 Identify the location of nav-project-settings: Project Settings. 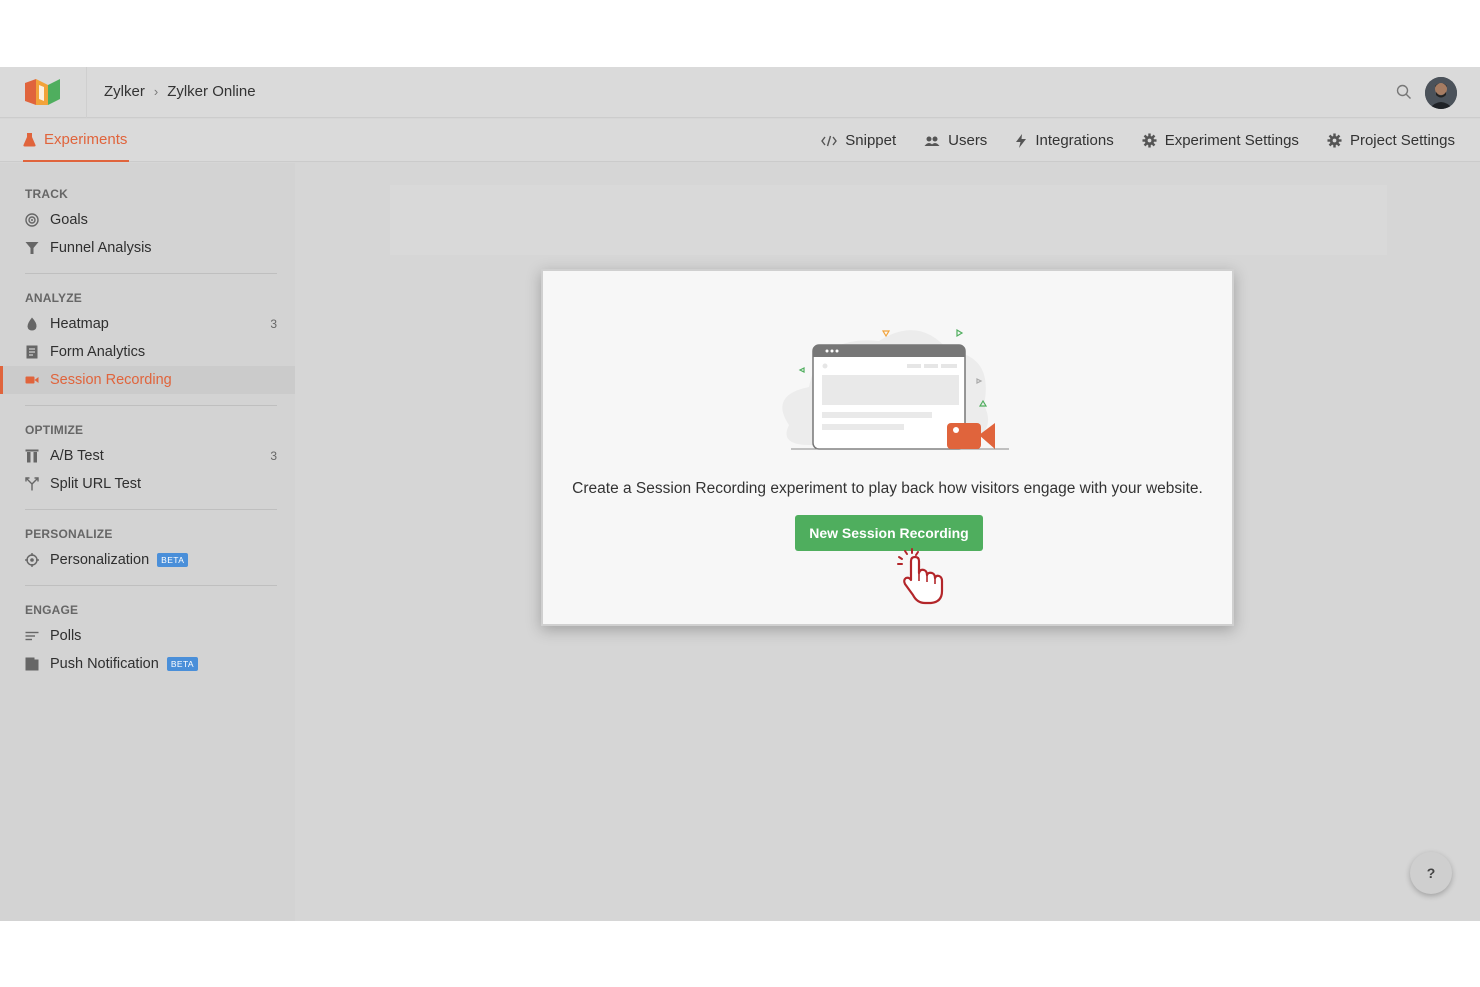
(1391, 140).